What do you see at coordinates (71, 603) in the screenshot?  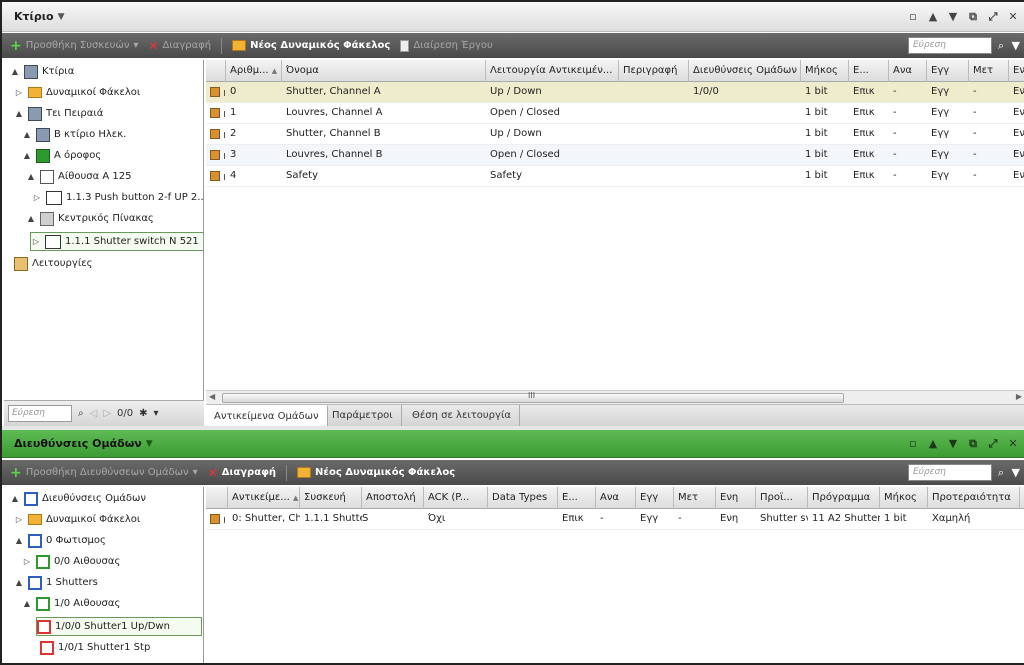 I see `tree-item-shutters-rooms: ▲ 1/0 Αιθουσας` at bounding box center [71, 603].